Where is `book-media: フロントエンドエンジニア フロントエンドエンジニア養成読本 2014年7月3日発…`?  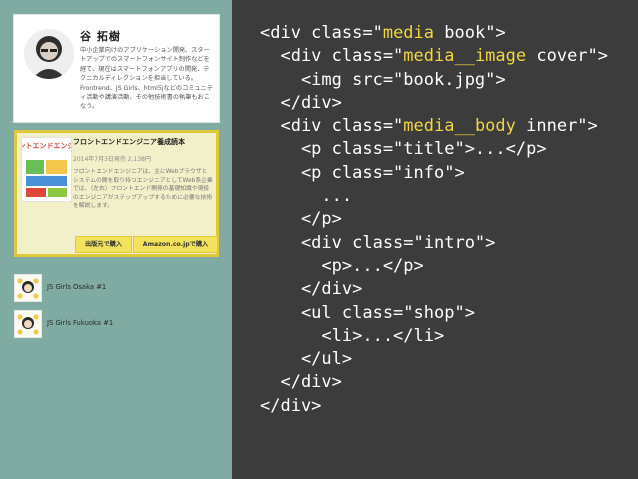
book-media: フロントエンドエンジニア フロントエンドエンジニア養成読本 2014年7月3日発… is located at coordinates (116, 193).